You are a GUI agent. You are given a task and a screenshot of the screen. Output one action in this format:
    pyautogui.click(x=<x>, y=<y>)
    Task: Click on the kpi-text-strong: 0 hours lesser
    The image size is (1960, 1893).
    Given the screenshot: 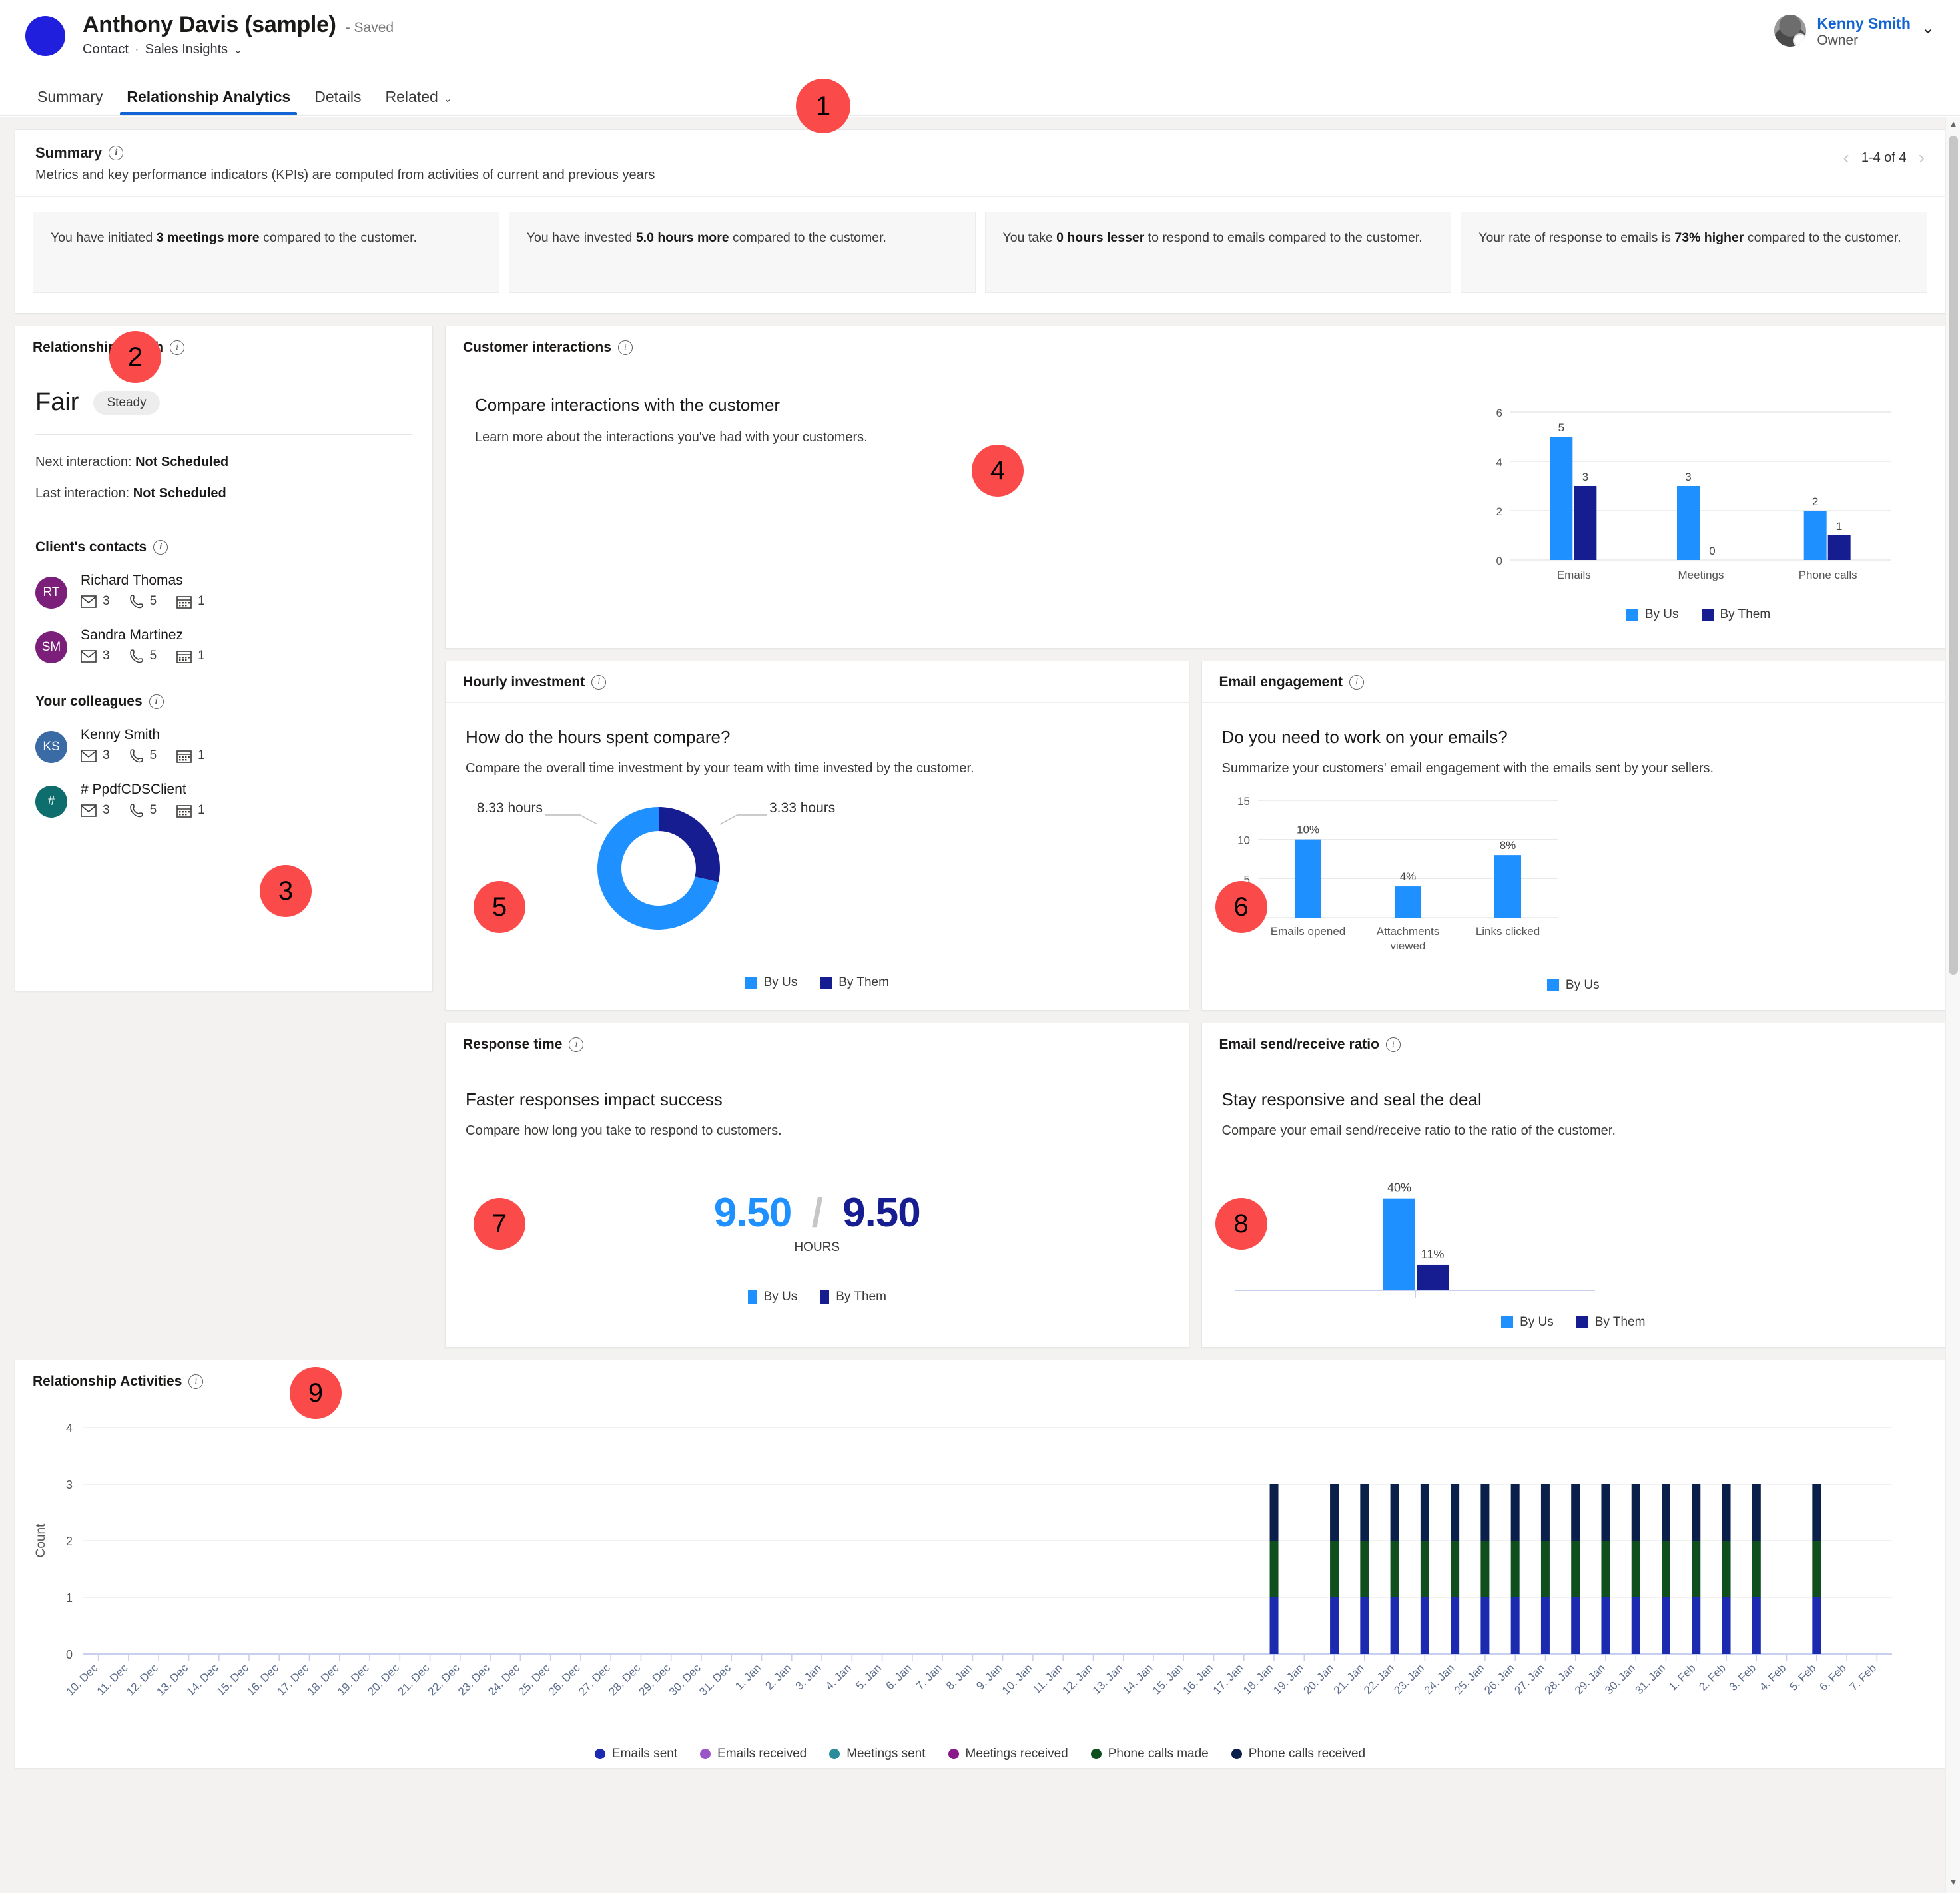 What is the action you would take?
    pyautogui.click(x=1100, y=237)
    